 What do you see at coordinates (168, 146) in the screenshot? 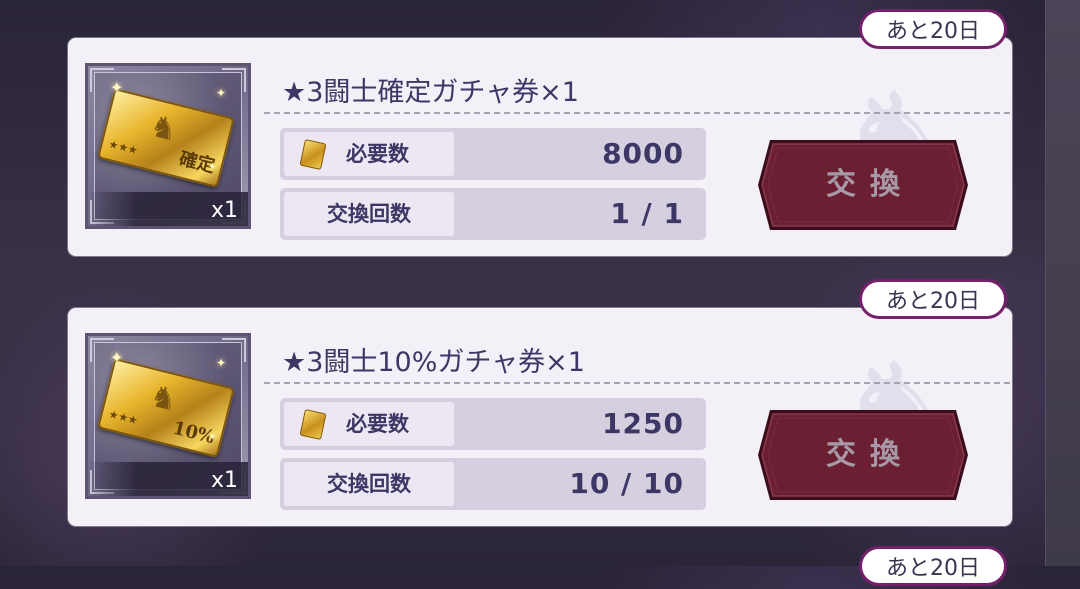
I see `item-thumbnail: ♞ ★★★ 確定 ✦ ✦ ✦ x1` at bounding box center [168, 146].